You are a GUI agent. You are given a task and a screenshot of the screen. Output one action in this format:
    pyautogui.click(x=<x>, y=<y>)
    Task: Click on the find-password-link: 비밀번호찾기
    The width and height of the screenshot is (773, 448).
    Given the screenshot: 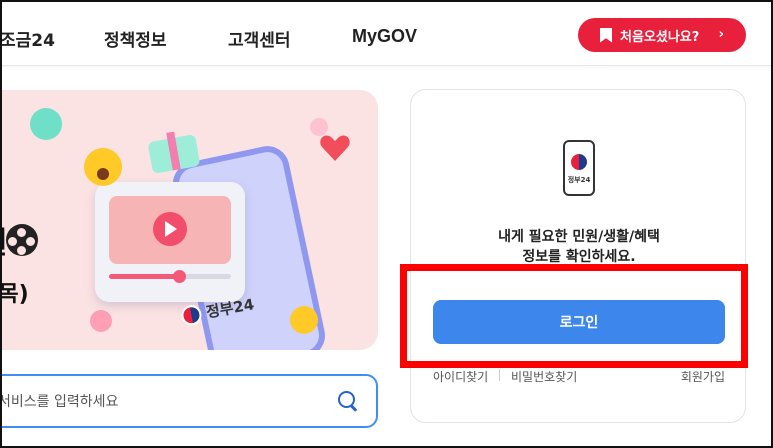 What is the action you would take?
    pyautogui.click(x=544, y=376)
    